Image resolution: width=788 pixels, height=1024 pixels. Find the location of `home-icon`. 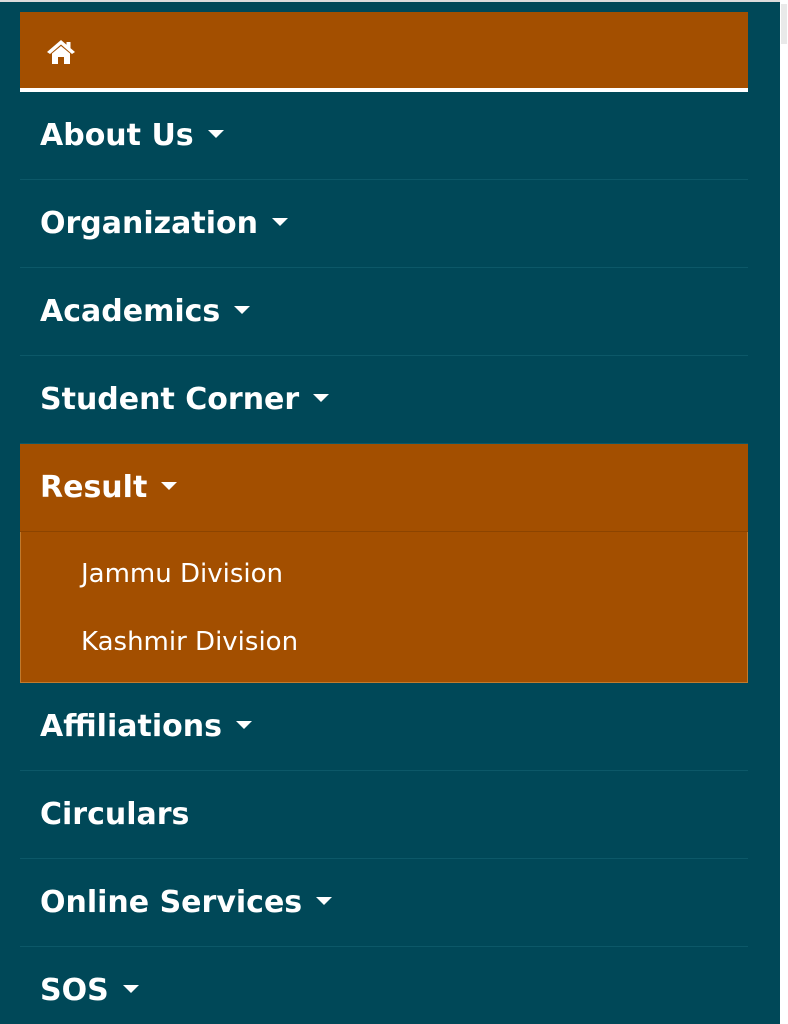

home-icon is located at coordinates (61, 52).